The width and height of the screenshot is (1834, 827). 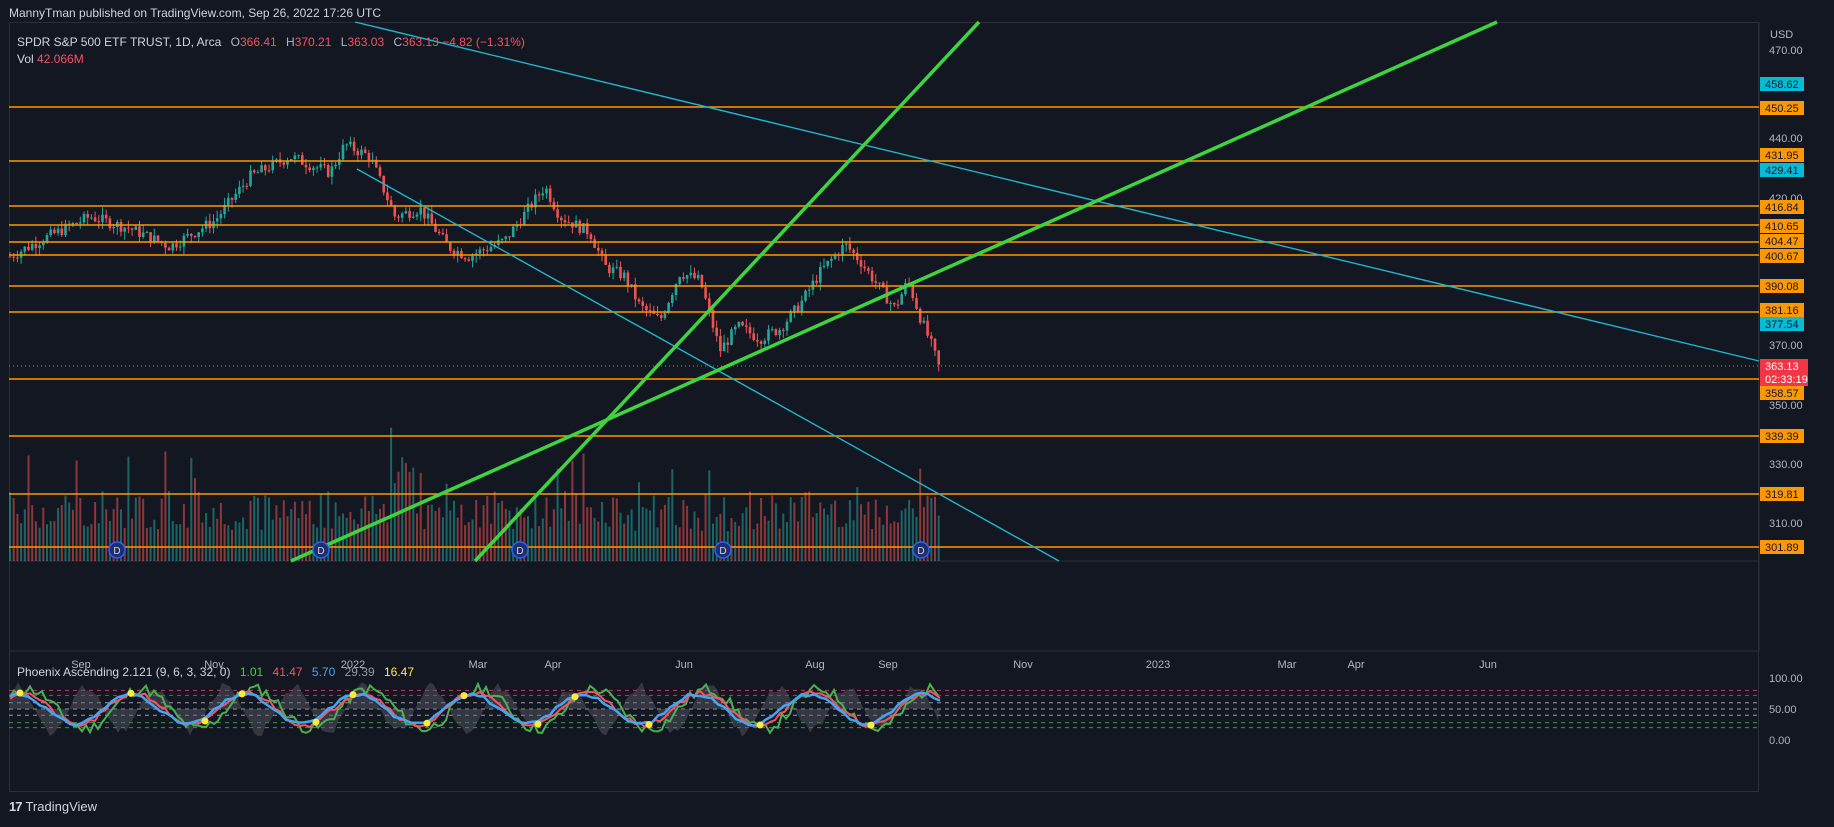 What do you see at coordinates (53, 806) in the screenshot?
I see `tradingview-footer: 17 TradingView` at bounding box center [53, 806].